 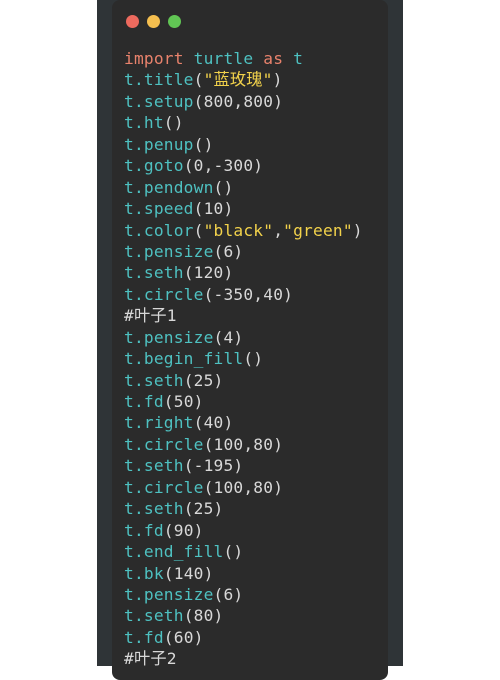 What do you see at coordinates (159, 423) in the screenshot?
I see `code-token: t.right` at bounding box center [159, 423].